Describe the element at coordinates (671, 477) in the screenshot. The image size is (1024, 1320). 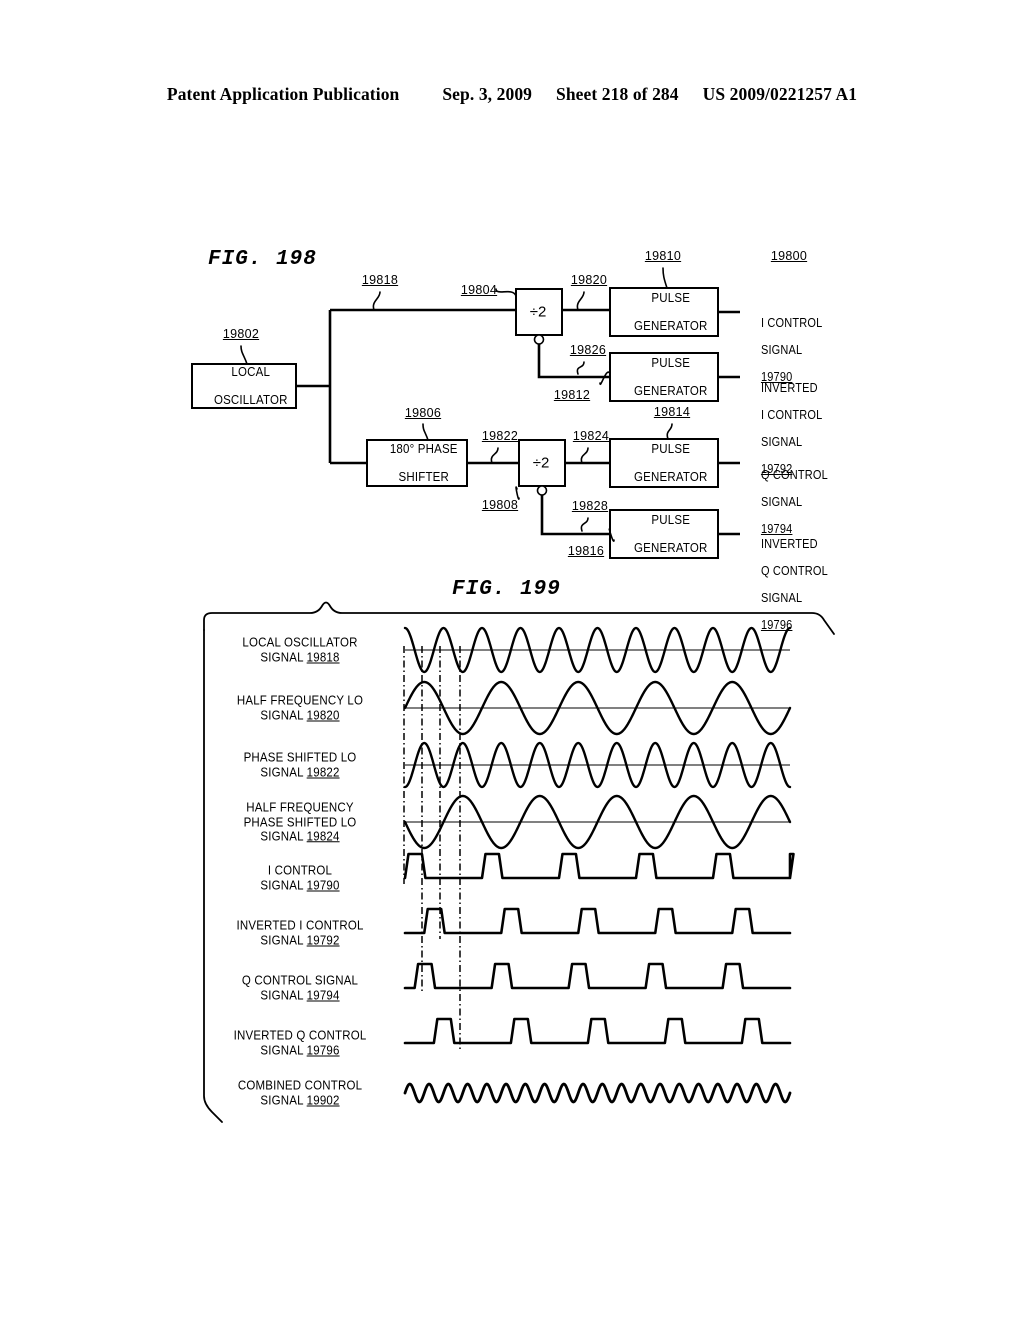
I see `block-pulse-generator-3-line2: GENERATOR` at that location.